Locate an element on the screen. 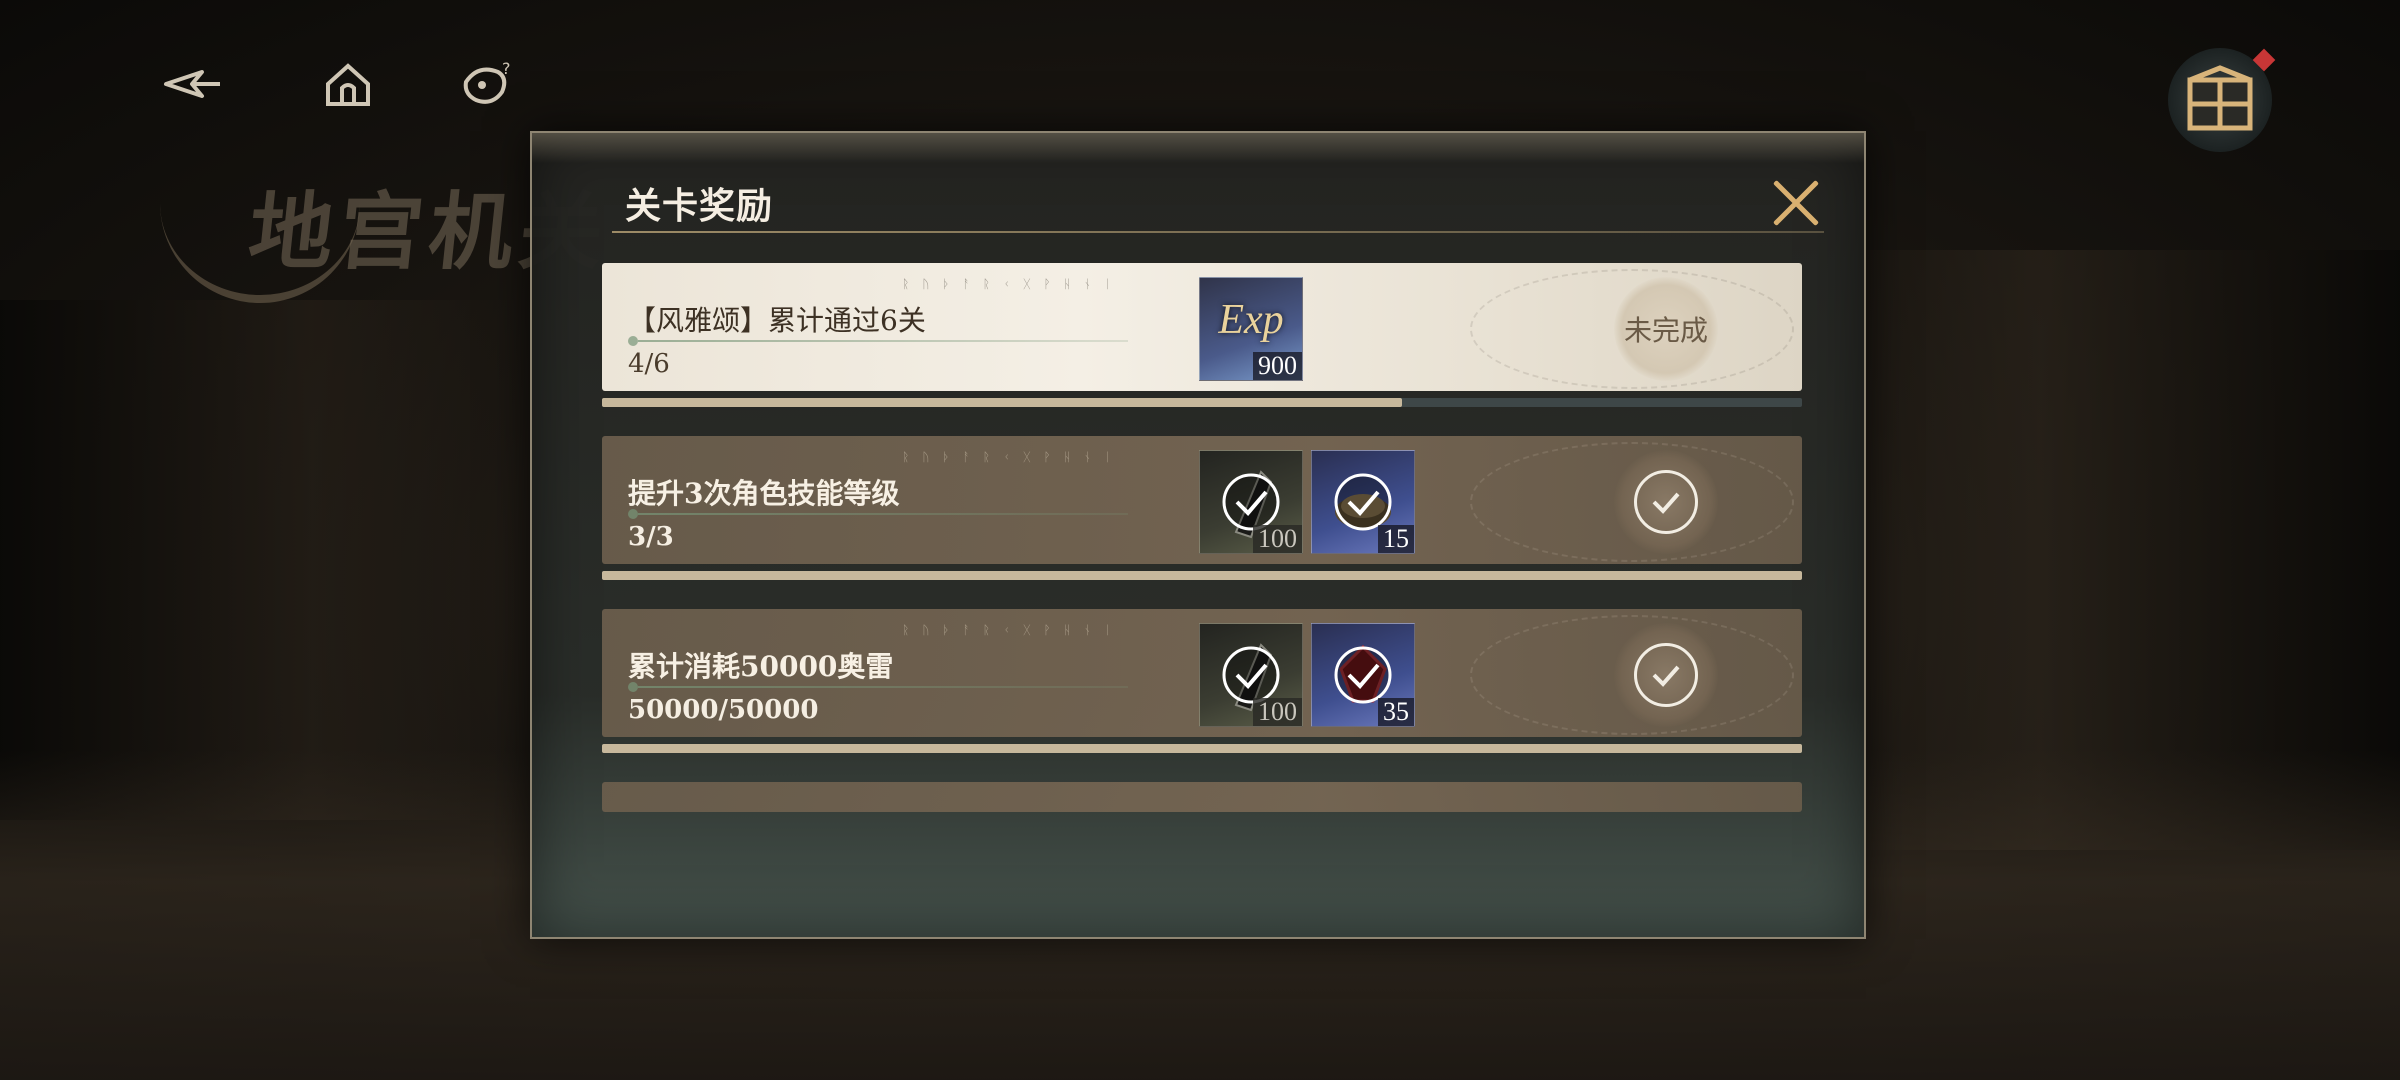  reward-qty: 900 is located at coordinates (1277, 366).